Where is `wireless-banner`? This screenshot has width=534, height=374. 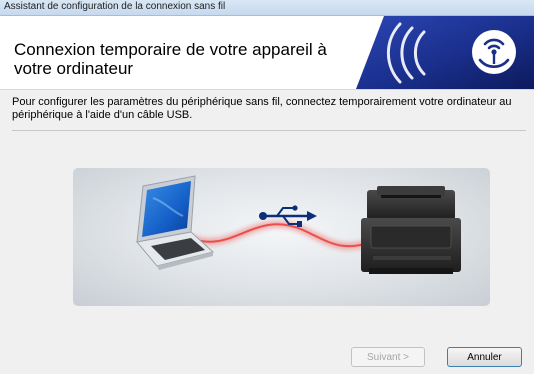 wireless-banner is located at coordinates (445, 52).